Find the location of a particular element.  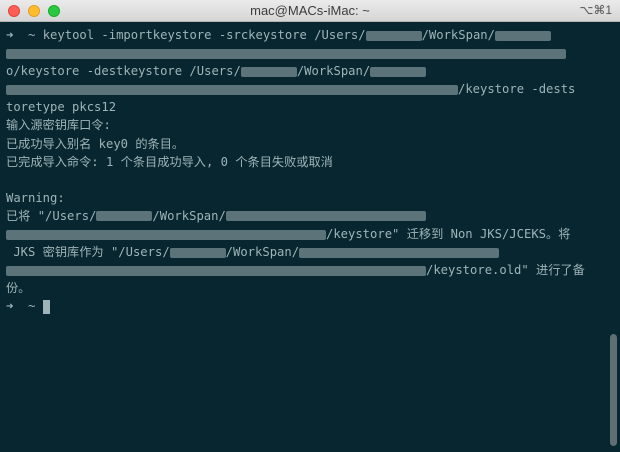

warning-label: Warning: is located at coordinates (35, 197).